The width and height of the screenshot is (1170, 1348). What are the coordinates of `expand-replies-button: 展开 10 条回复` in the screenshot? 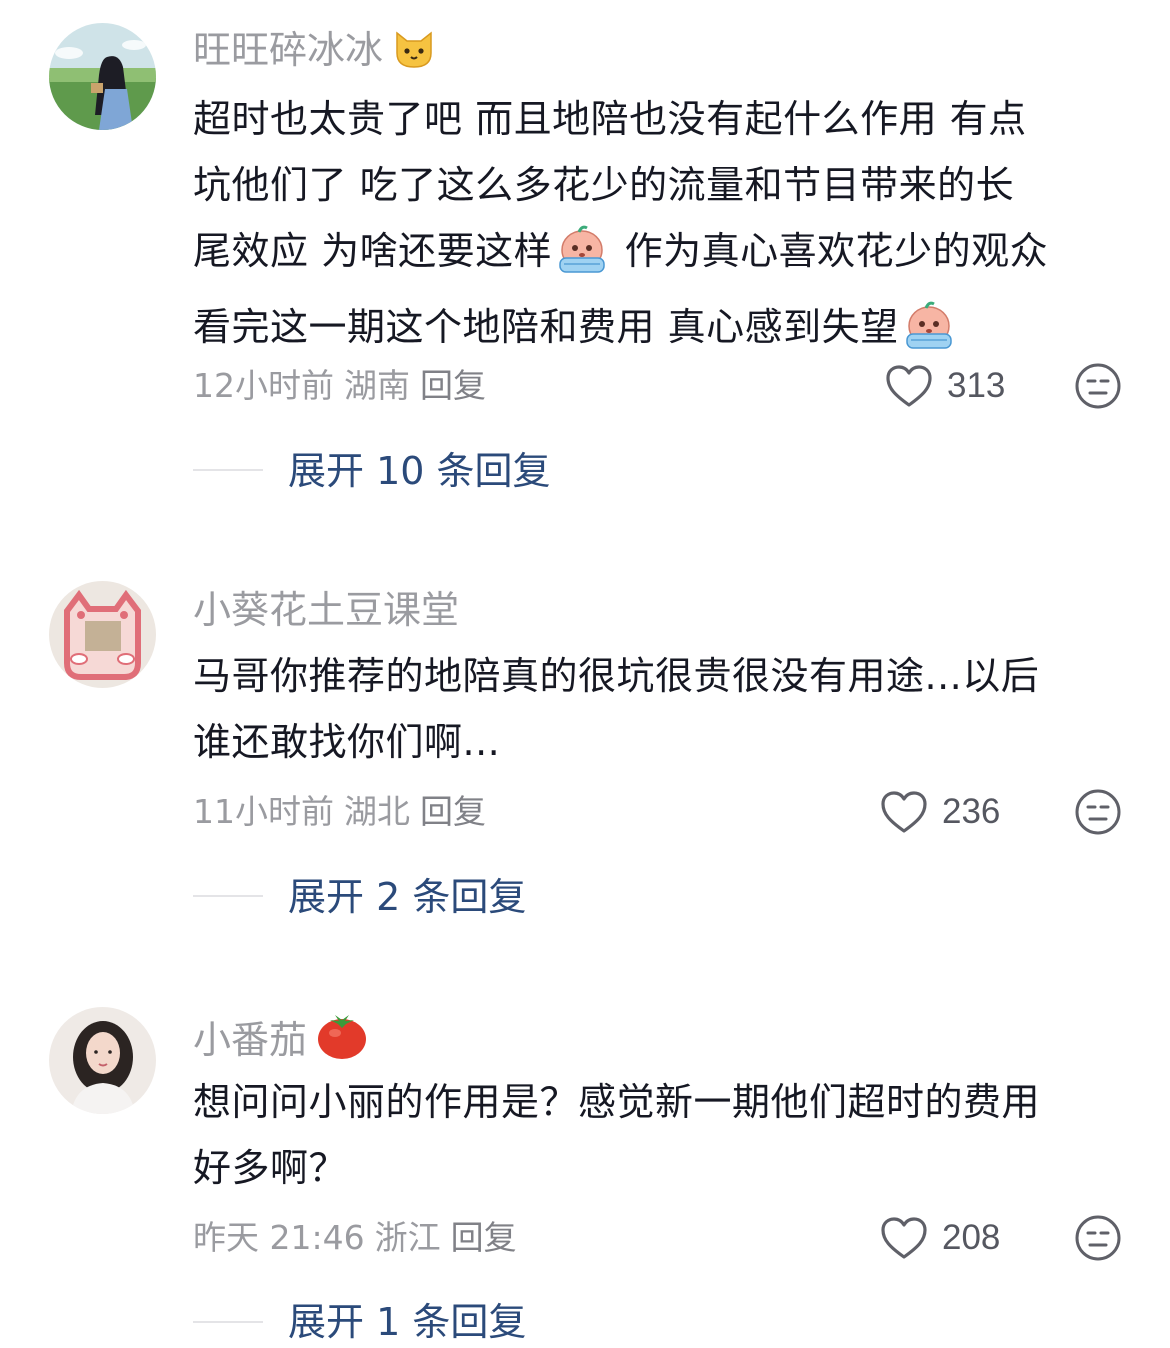 It's located at (419, 471).